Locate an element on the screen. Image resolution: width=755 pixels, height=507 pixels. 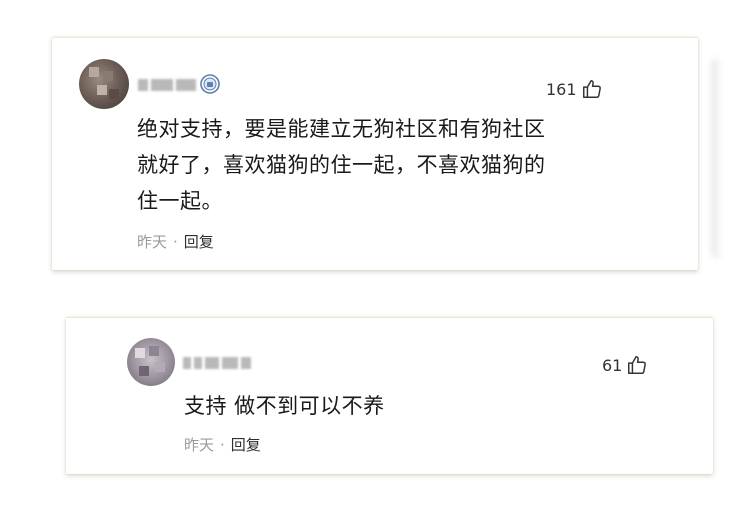
decorative-shadow is located at coordinates (717, 158).